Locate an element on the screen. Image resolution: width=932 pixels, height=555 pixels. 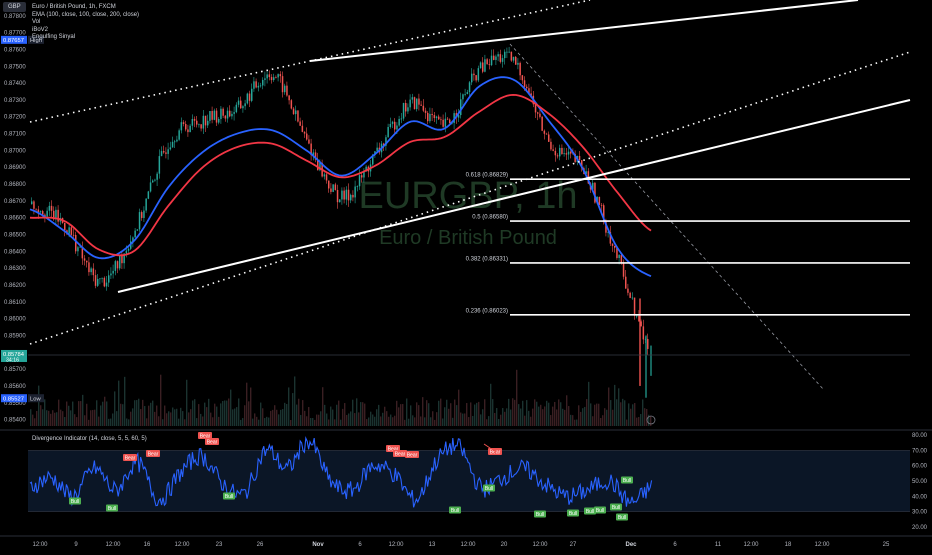
currency-badge: GBP is located at coordinates (14, 7).